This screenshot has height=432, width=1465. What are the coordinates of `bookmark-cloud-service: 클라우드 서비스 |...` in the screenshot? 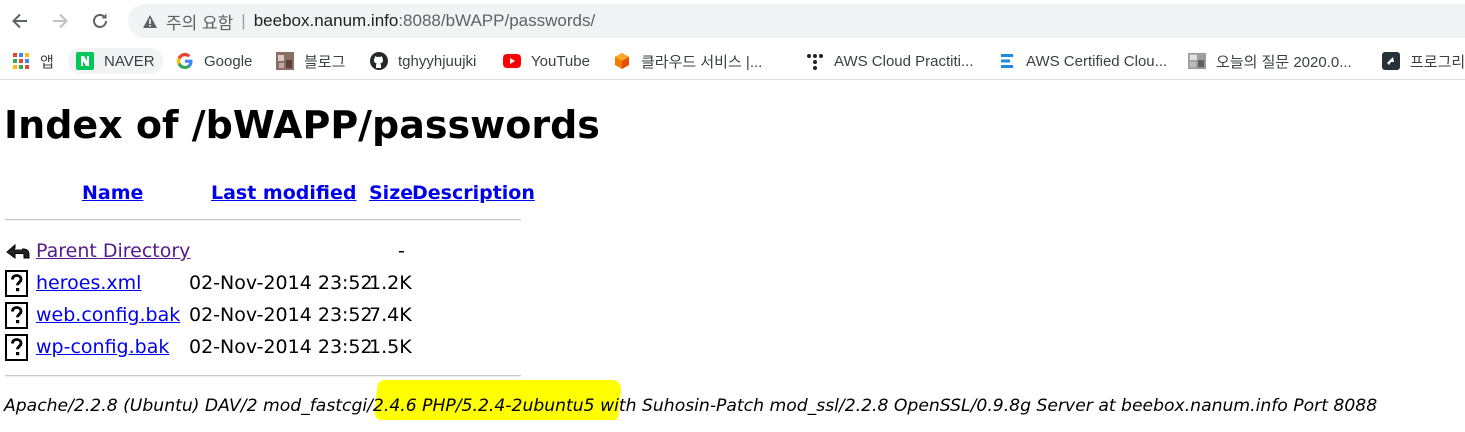 It's located at (687, 61).